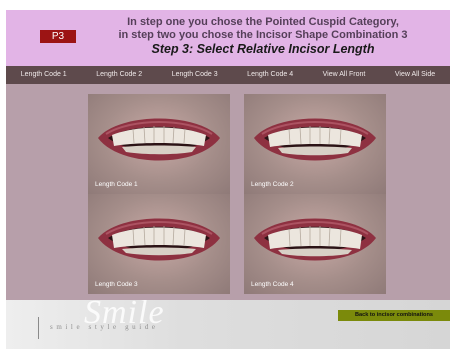 This screenshot has height=349, width=456. Describe the element at coordinates (344, 75) in the screenshot. I see `nav-item-view-all-front: View All Front` at that location.